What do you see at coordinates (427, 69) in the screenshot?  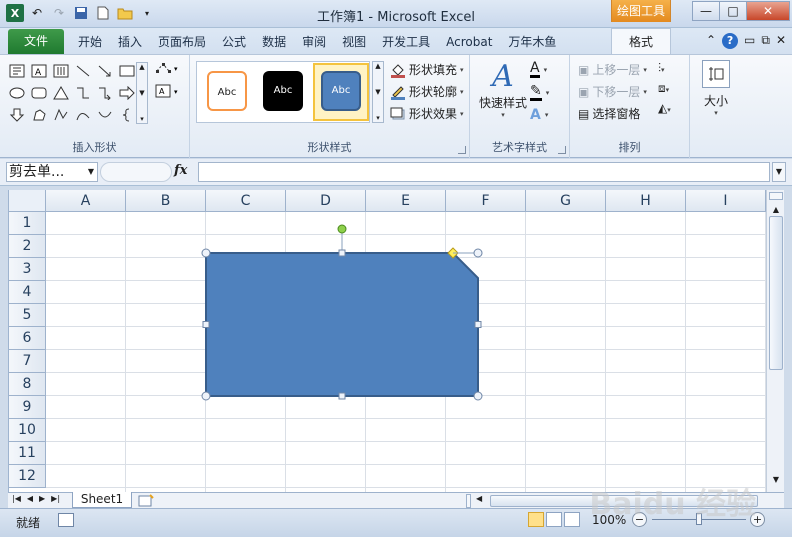 I see `shape-fill-button: 形状填充 ▾` at bounding box center [427, 69].